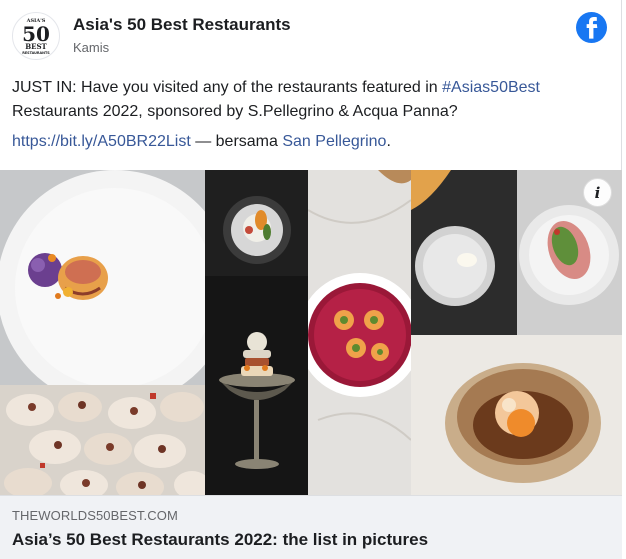 The image size is (626, 559). Describe the element at coordinates (95, 515) in the screenshot. I see `link-preview-domain: THEWORLDS50BEST.COM` at that location.